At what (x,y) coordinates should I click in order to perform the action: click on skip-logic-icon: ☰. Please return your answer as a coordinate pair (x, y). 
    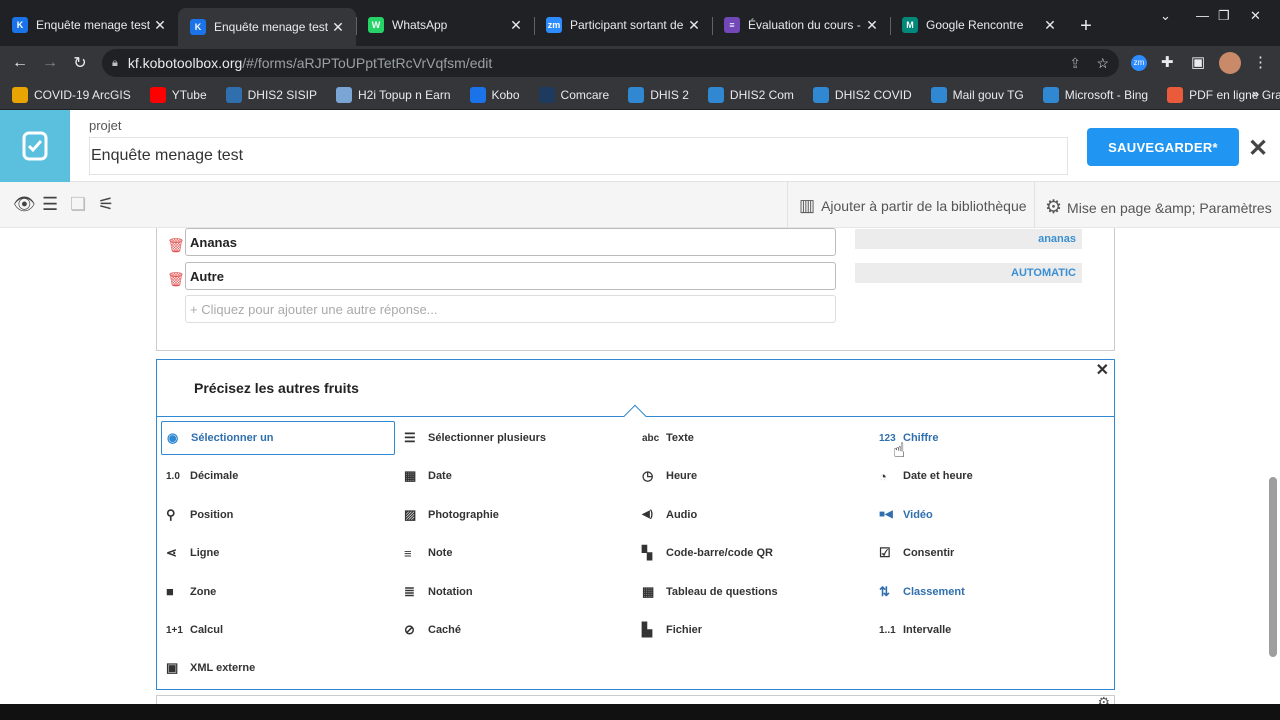
    Looking at the image, I should click on (50, 204).